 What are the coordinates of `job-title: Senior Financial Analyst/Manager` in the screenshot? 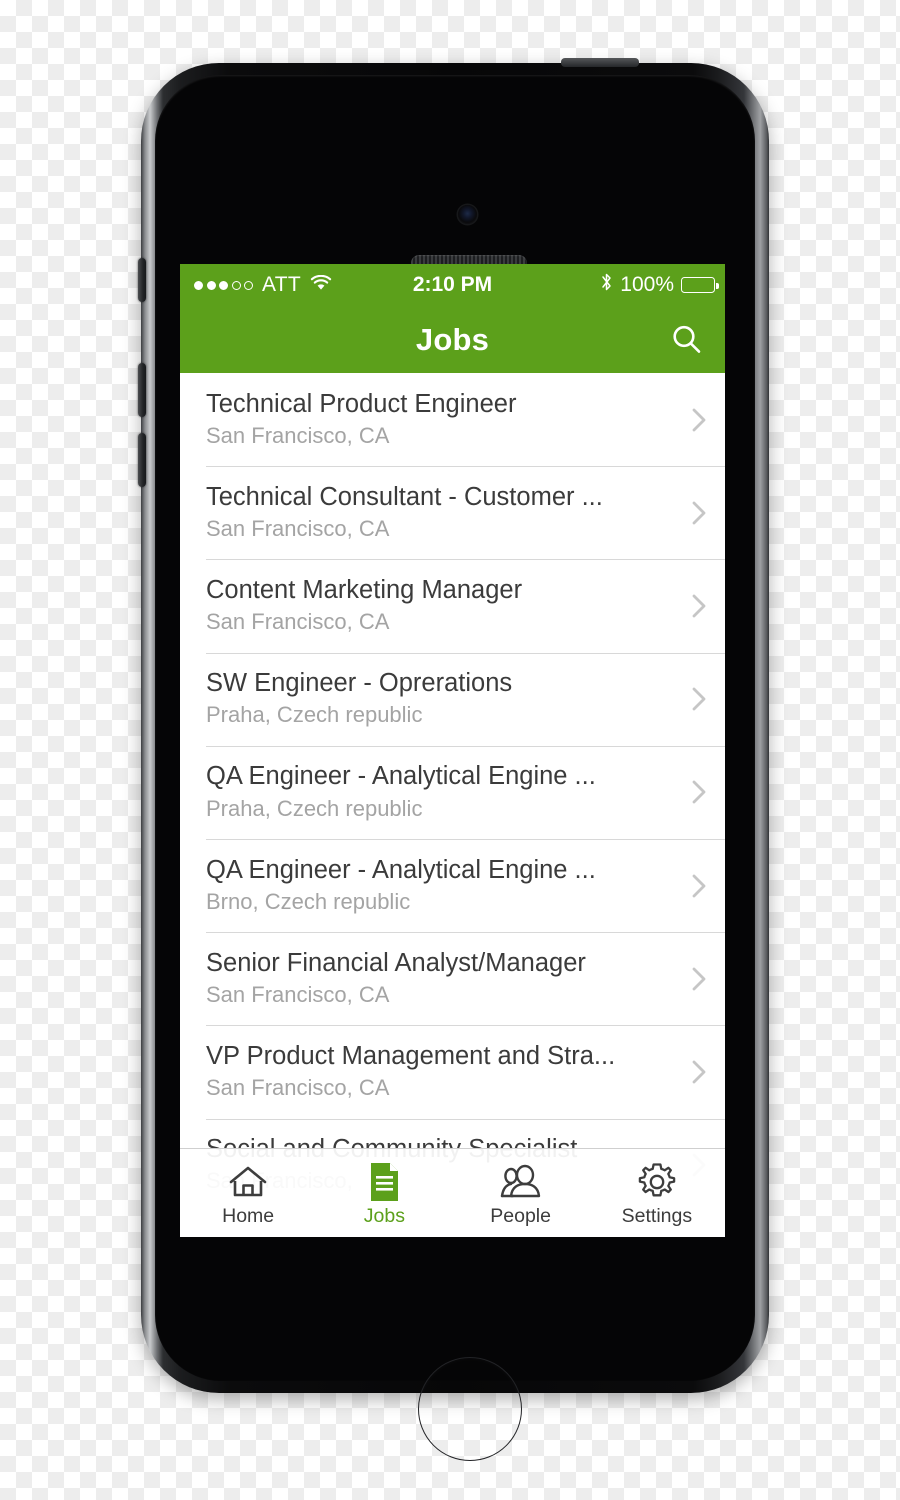 It's located at (396, 962).